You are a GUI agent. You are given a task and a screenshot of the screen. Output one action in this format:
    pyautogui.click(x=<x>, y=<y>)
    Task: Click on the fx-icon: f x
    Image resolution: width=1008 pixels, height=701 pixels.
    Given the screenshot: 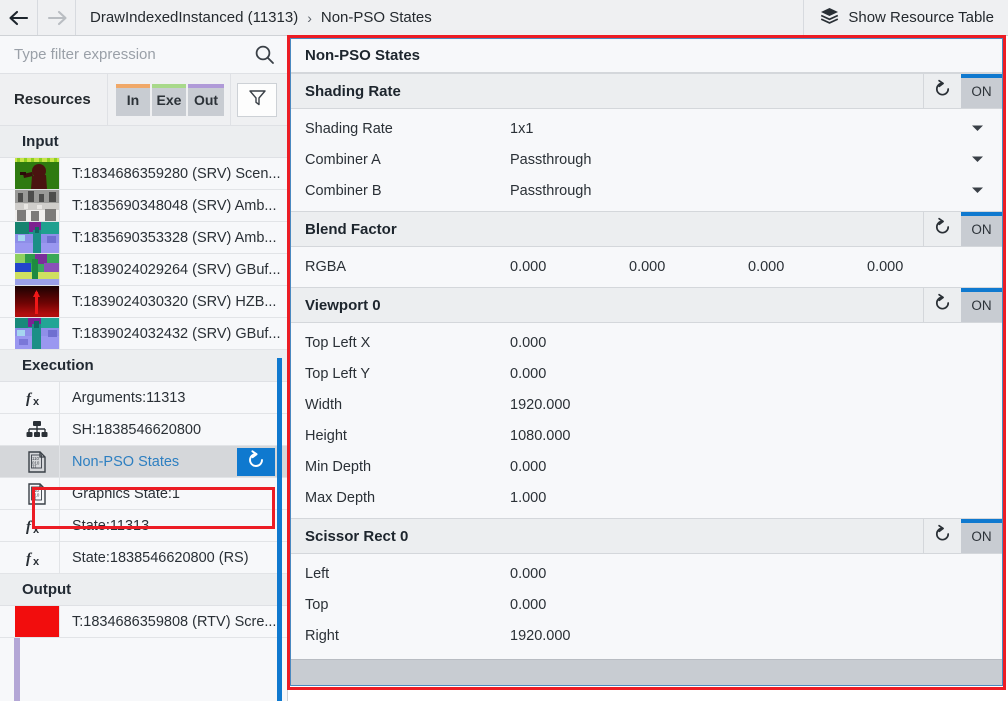 What is the action you would take?
    pyautogui.click(x=37, y=397)
    